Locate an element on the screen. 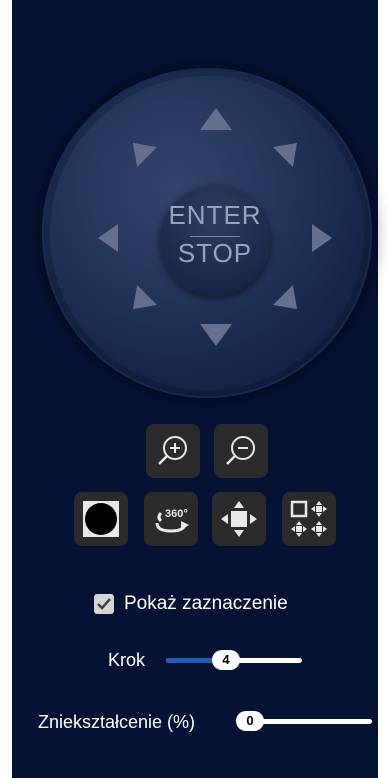 This screenshot has width=388, height=778. stop-label: STOP is located at coordinates (215, 253).